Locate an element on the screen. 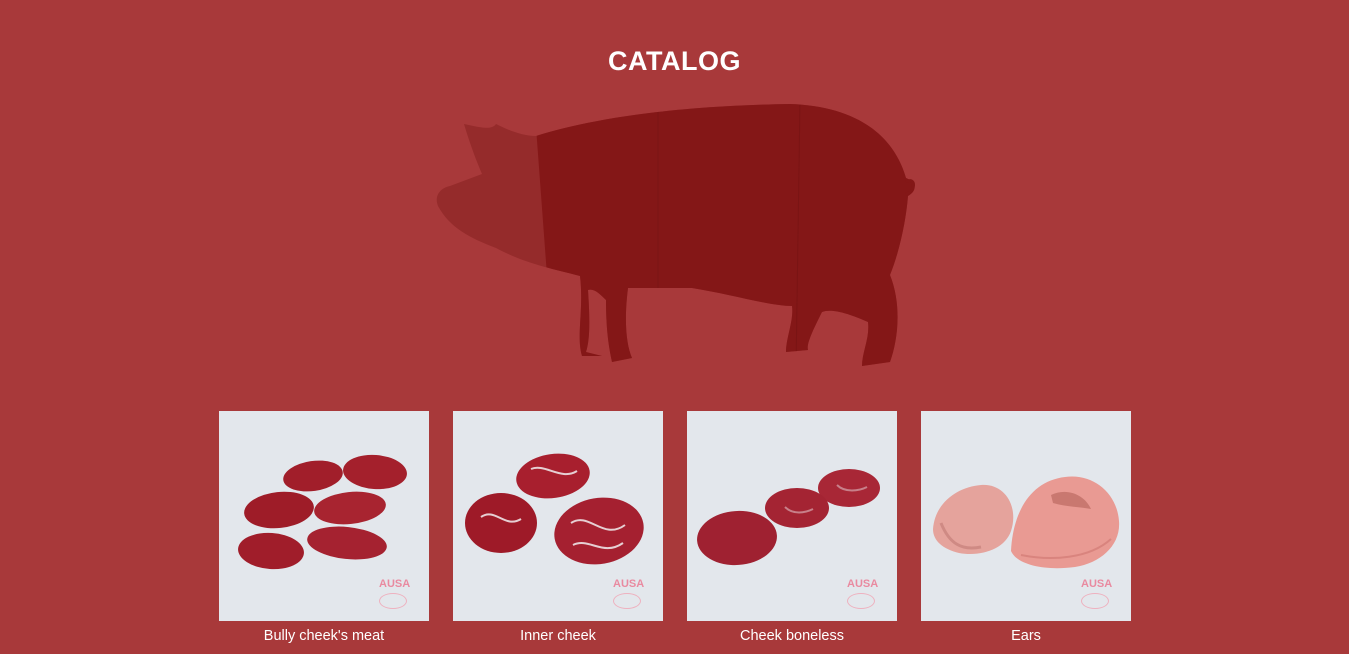 Image resolution: width=1349 pixels, height=654 pixels. cheek-boneless-image: AUSA is located at coordinates (792, 516).